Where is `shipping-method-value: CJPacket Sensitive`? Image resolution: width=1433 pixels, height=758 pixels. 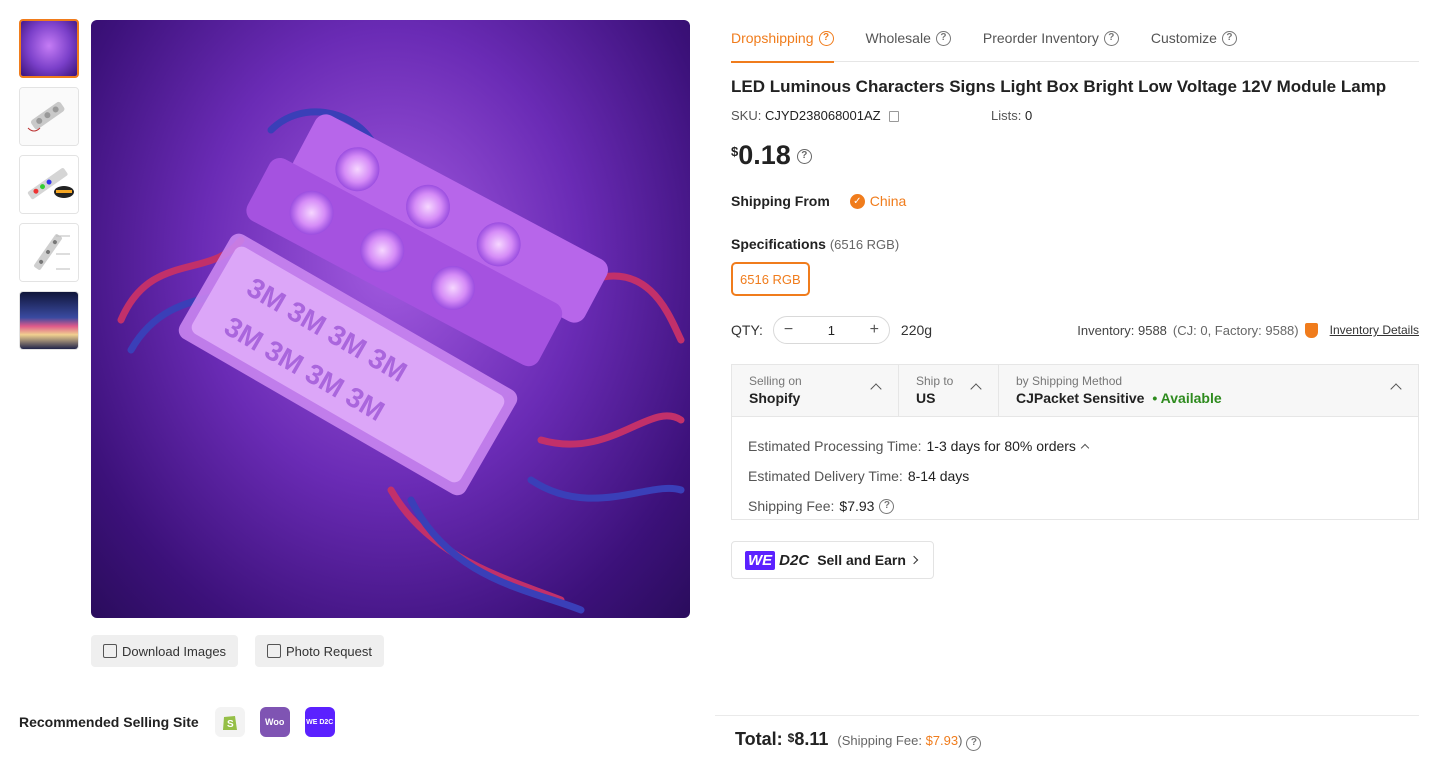 shipping-method-value: CJPacket Sensitive is located at coordinates (1080, 398).